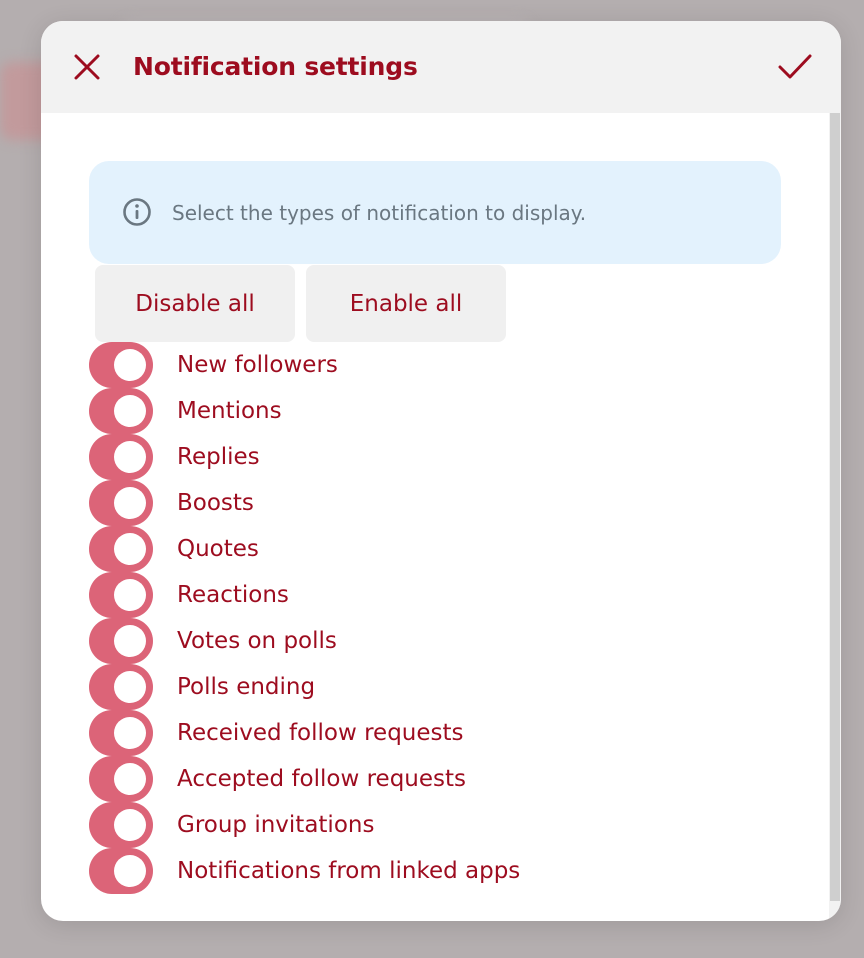 The width and height of the screenshot is (864, 958). Describe the element at coordinates (406, 303) in the screenshot. I see `enable-all-button: Enable all` at that location.